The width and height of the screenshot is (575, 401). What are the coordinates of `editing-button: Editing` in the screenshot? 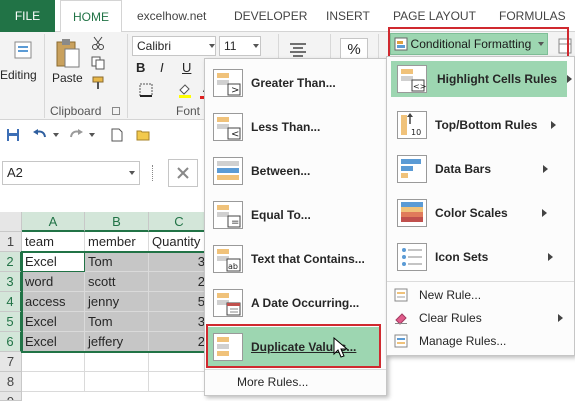 It's located at (20, 75).